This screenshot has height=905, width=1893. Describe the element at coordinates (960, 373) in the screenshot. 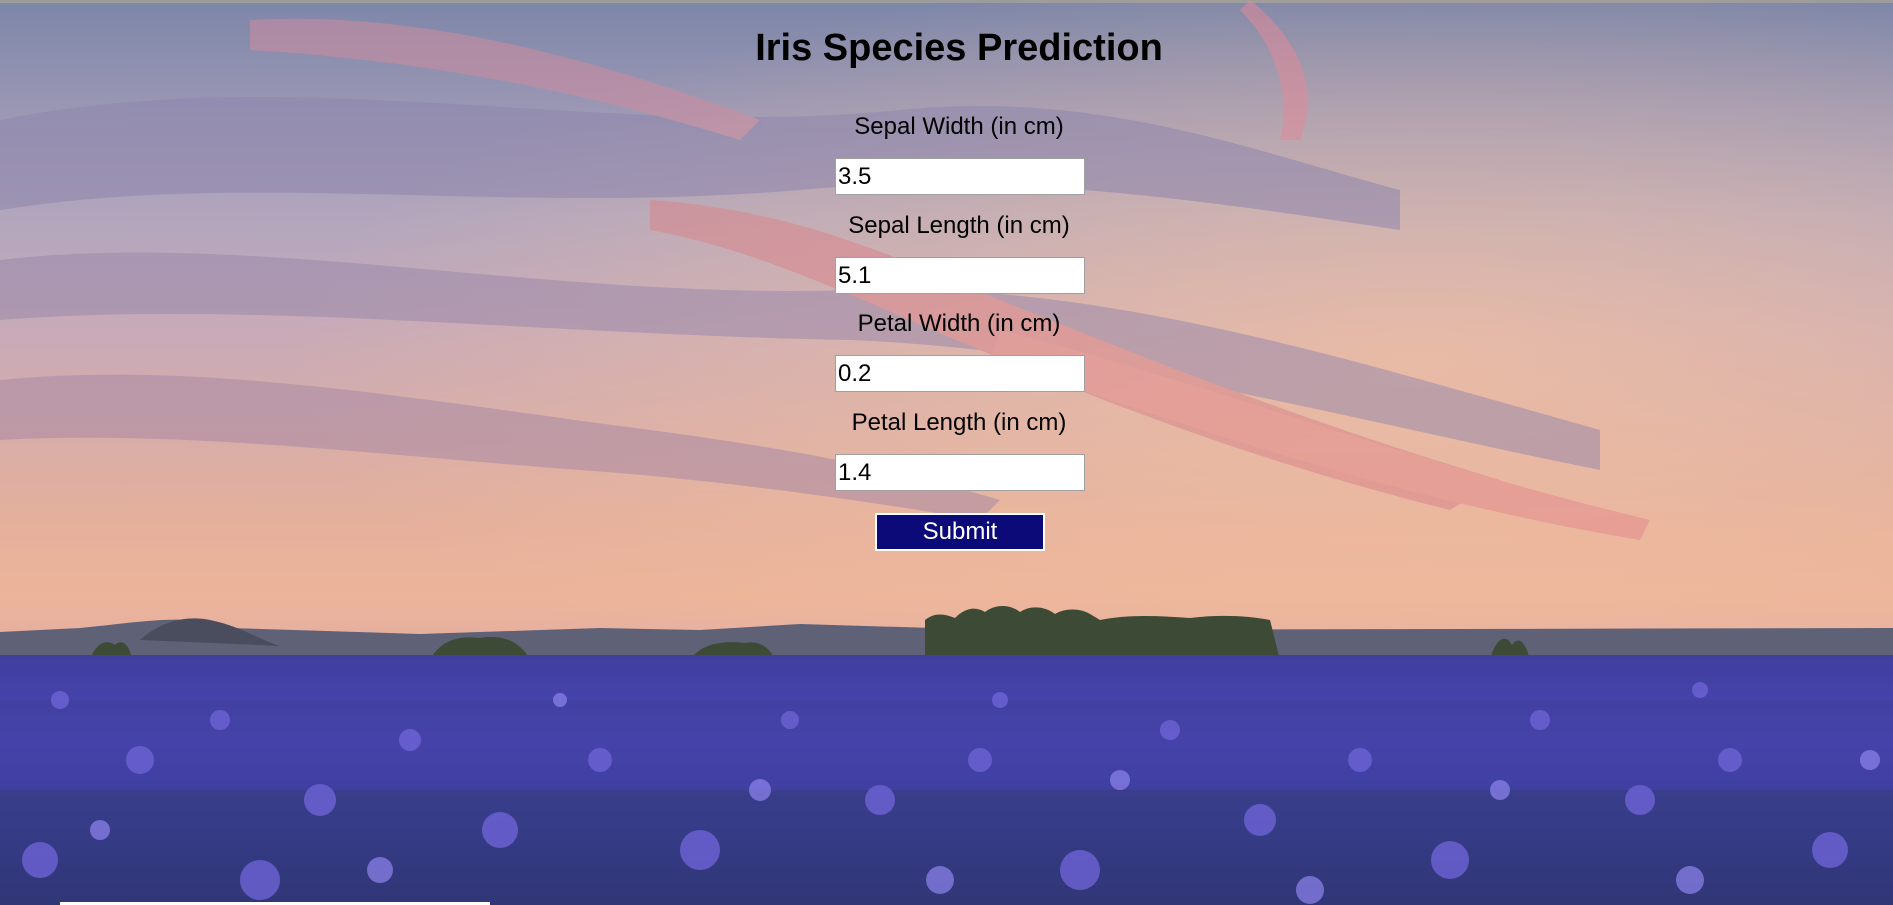

I see `petal-width-input` at that location.